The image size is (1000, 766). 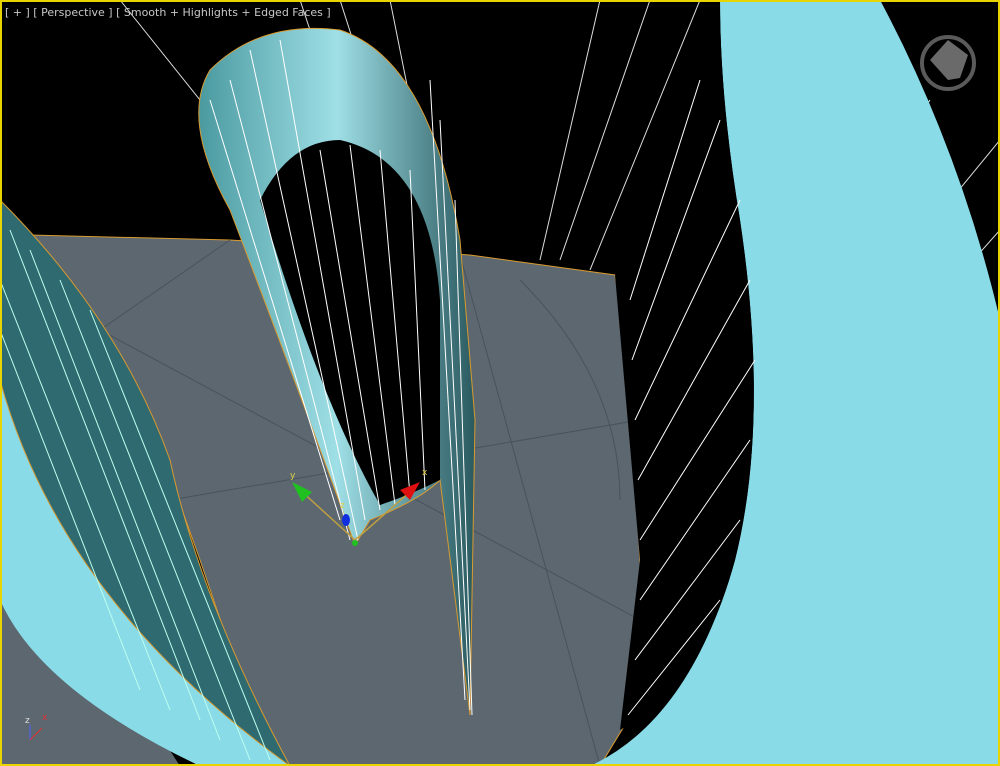 What do you see at coordinates (223, 12) in the screenshot?
I see `shading-mode-menu: [ Smooth + Highlights + Edged Faces ]` at bounding box center [223, 12].